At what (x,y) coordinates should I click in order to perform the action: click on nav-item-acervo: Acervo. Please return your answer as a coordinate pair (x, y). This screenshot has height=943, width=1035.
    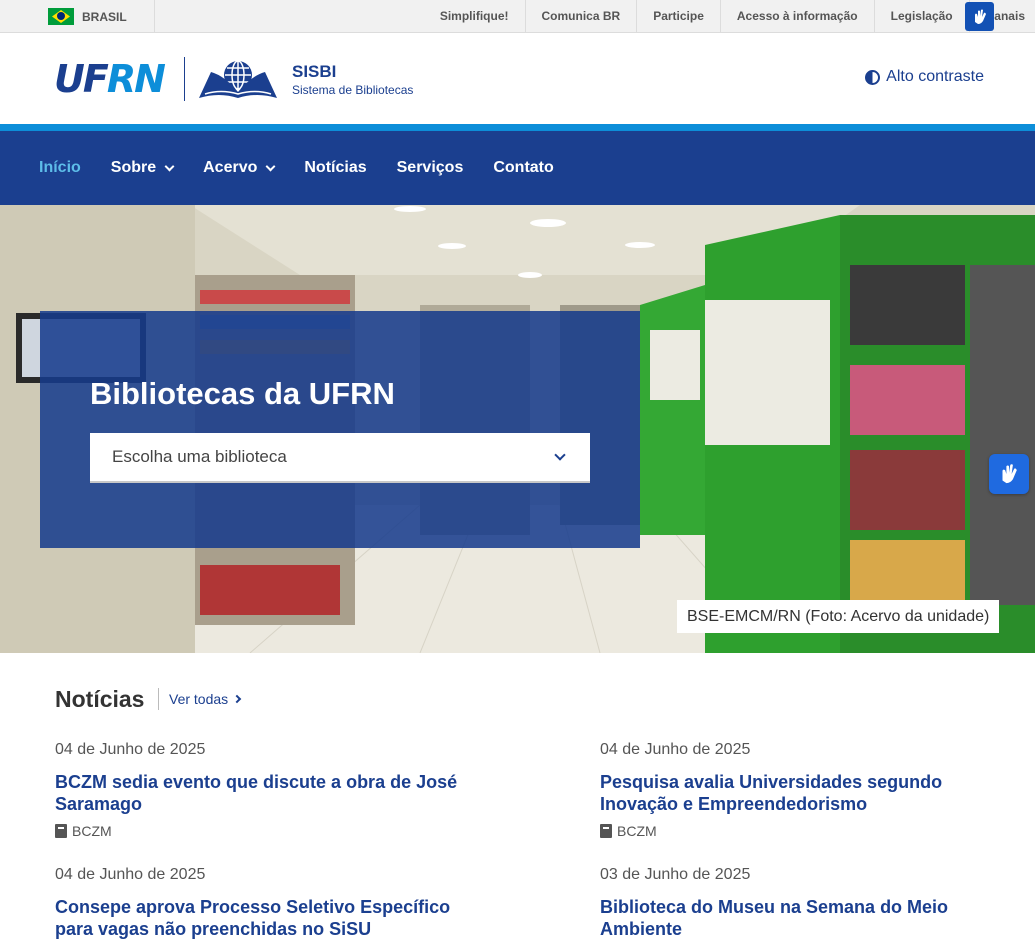
    Looking at the image, I should click on (239, 168).